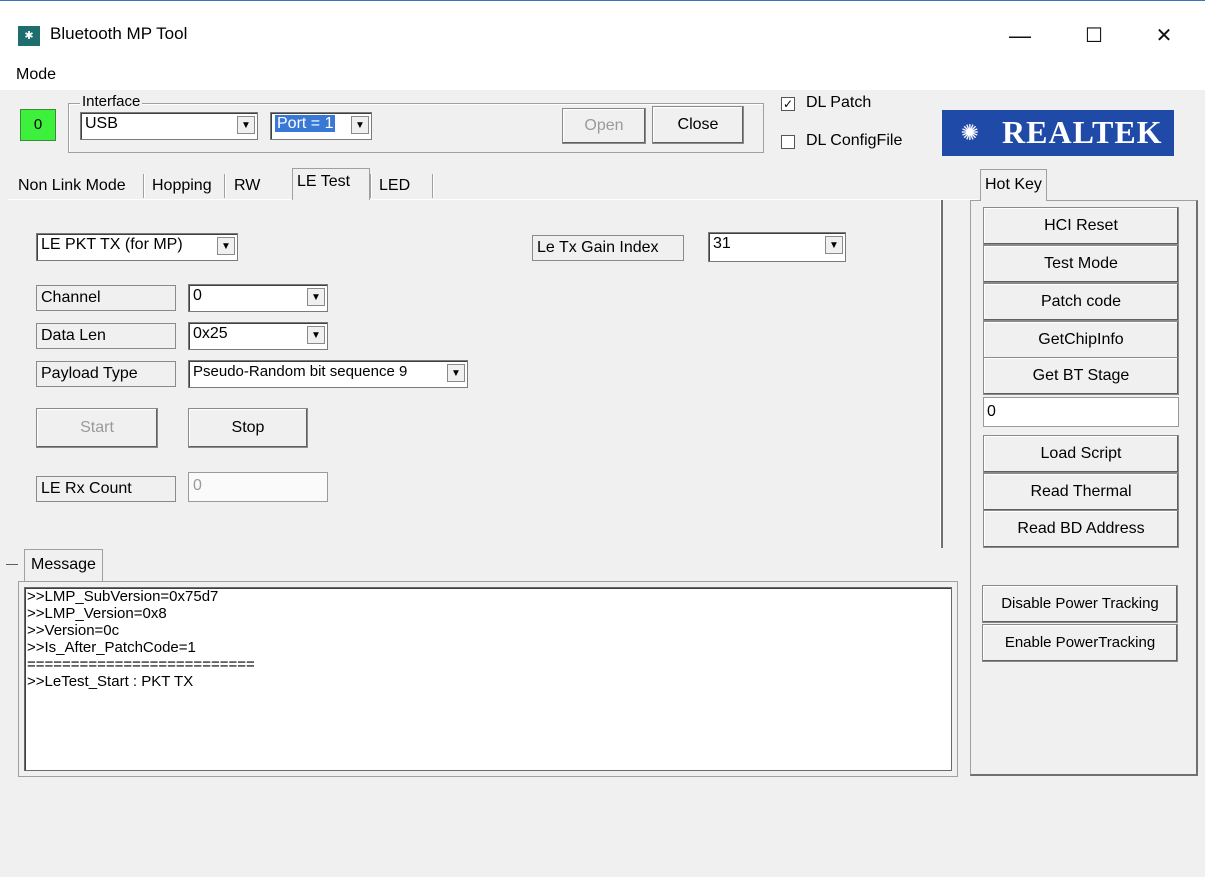 Image resolution: width=1205 pixels, height=877 pixels. I want to click on patch-code-button: Patch code, so click(1081, 302).